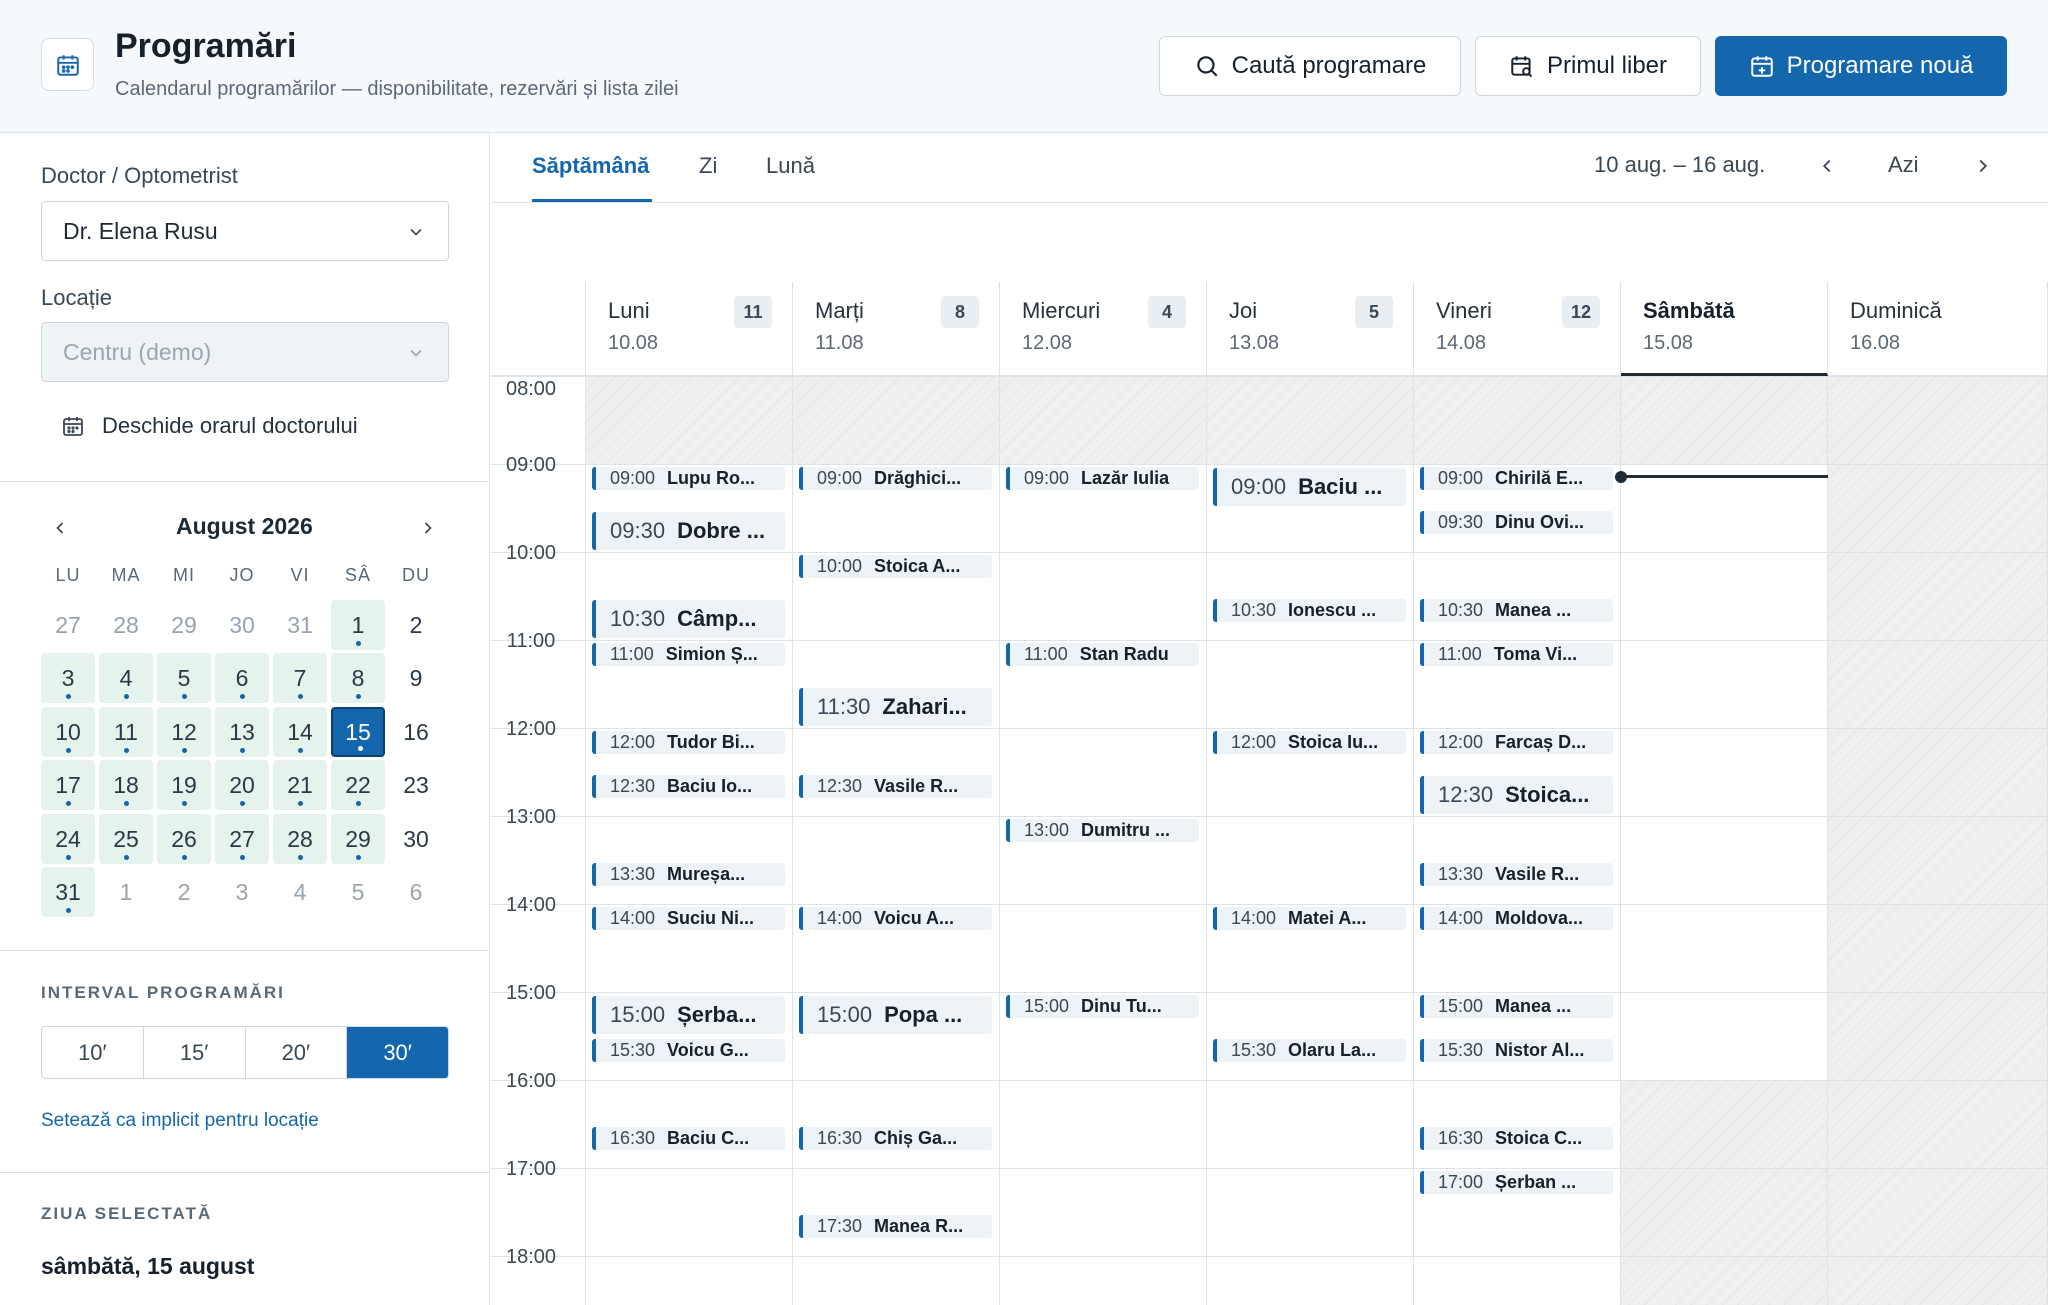  I want to click on appointment-card: 09:00 Lazăr Iulia, so click(1102, 478).